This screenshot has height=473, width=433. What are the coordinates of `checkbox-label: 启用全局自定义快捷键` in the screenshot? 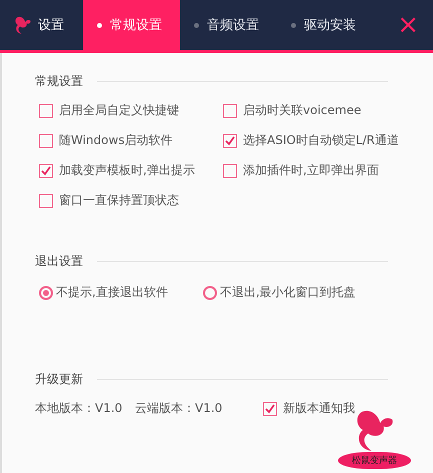 It's located at (119, 110).